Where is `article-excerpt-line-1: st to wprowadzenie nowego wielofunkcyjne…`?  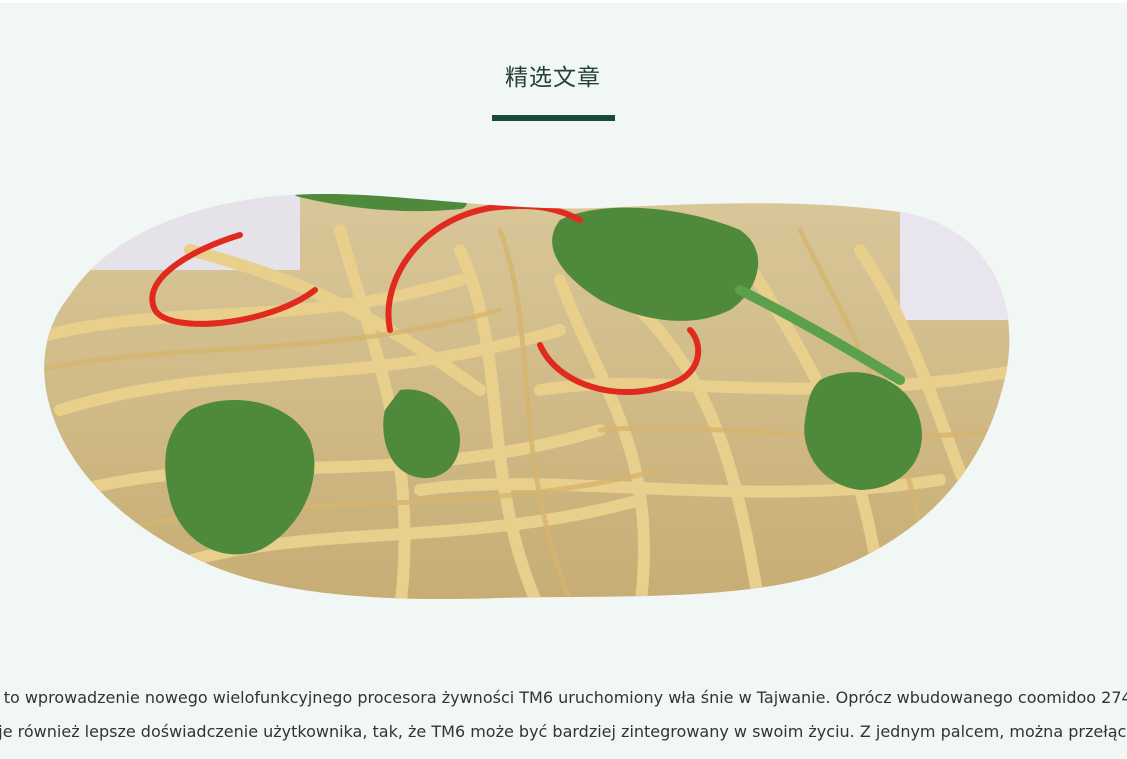
article-excerpt-line-1: st to wprowadzenie nowego wielofunkcyjne… is located at coordinates (563, 697).